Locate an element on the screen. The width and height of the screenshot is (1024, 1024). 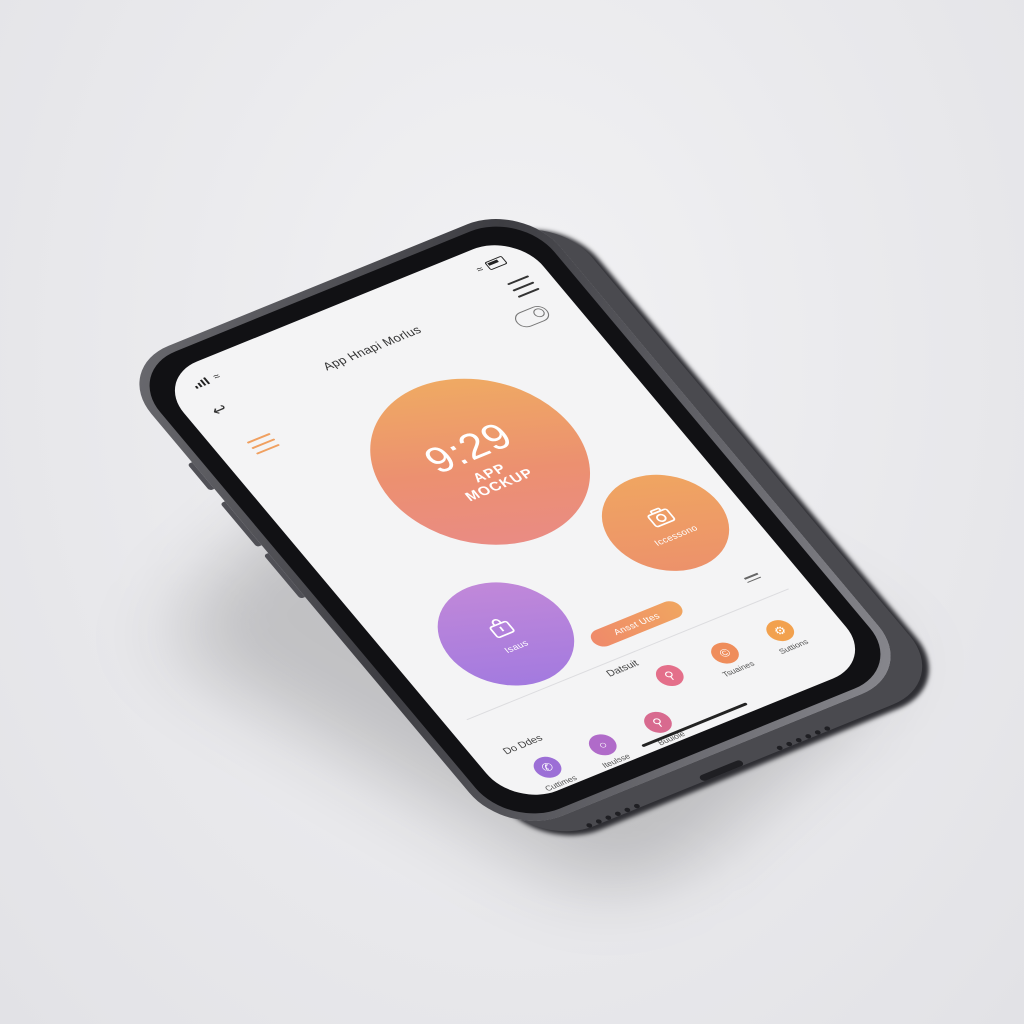
search-icon: ⚲ is located at coordinates (670, 675).